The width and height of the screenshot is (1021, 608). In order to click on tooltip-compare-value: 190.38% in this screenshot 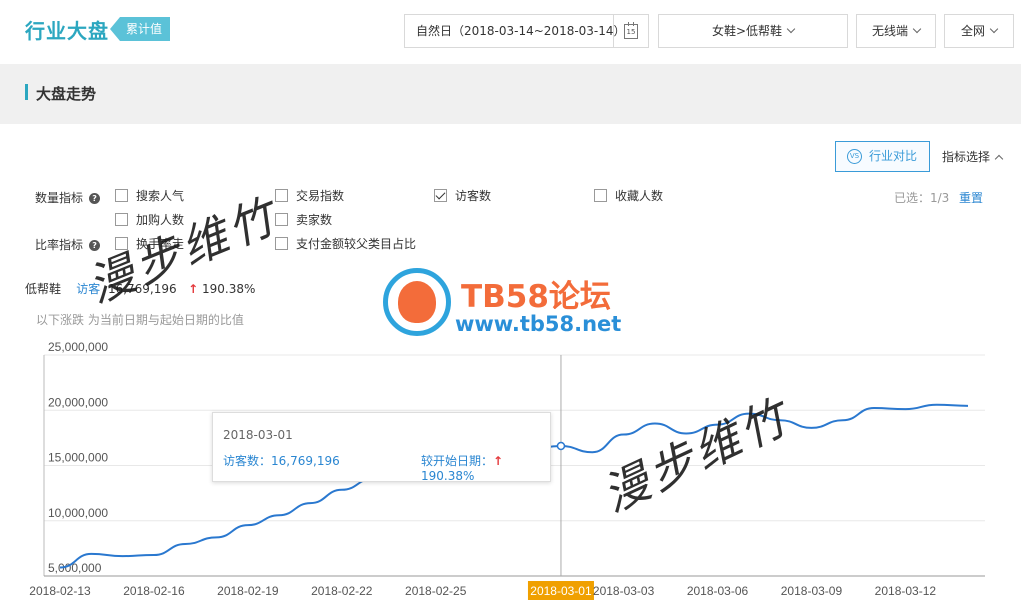, I will do `click(448, 476)`.